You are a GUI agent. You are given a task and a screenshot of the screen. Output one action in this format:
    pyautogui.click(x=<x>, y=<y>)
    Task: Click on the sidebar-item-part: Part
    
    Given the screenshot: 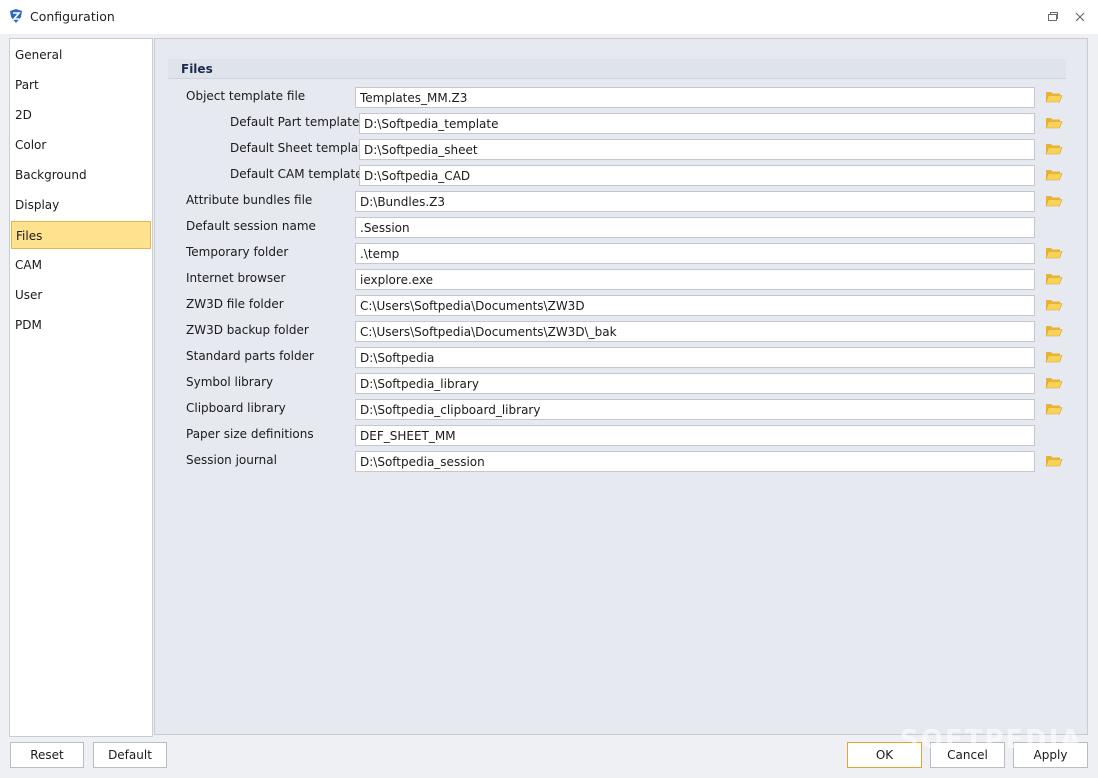 What is the action you would take?
    pyautogui.click(x=81, y=85)
    